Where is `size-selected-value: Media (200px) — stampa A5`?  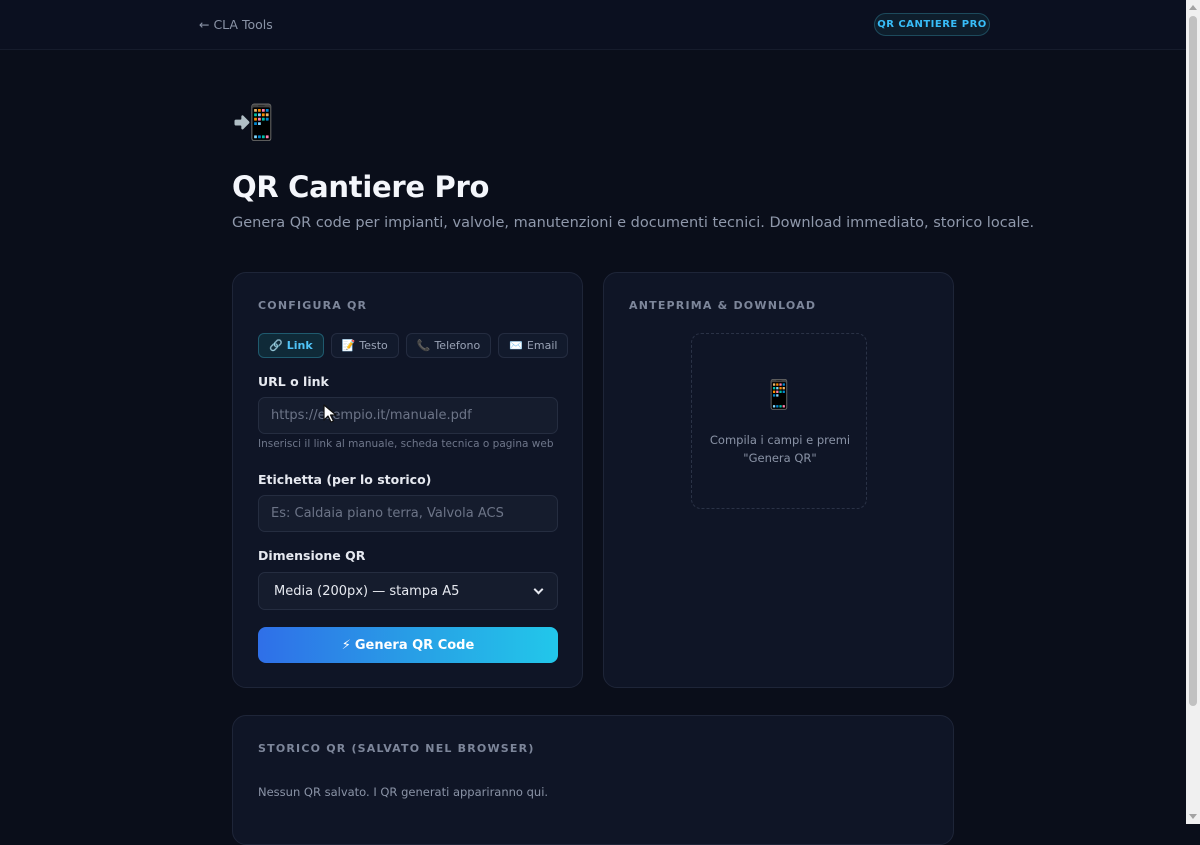
size-selected-value: Media (200px) — stampa A5 is located at coordinates (367, 591).